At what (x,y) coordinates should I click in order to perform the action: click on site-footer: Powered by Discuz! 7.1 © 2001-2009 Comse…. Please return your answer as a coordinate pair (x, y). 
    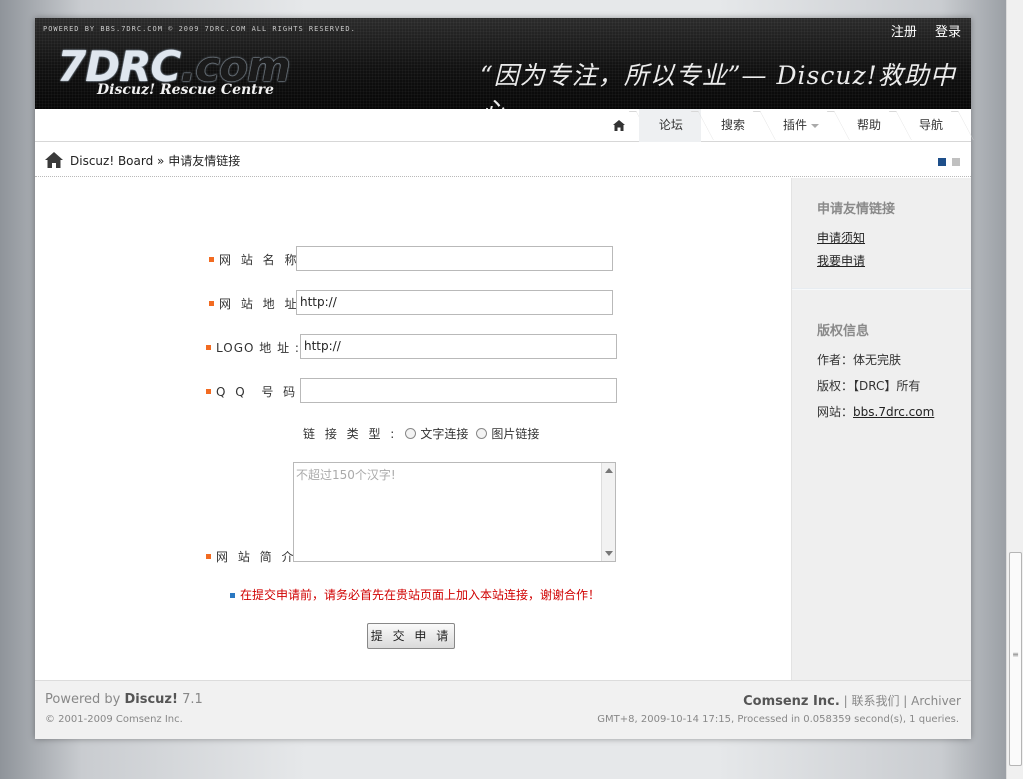
    Looking at the image, I should click on (503, 709).